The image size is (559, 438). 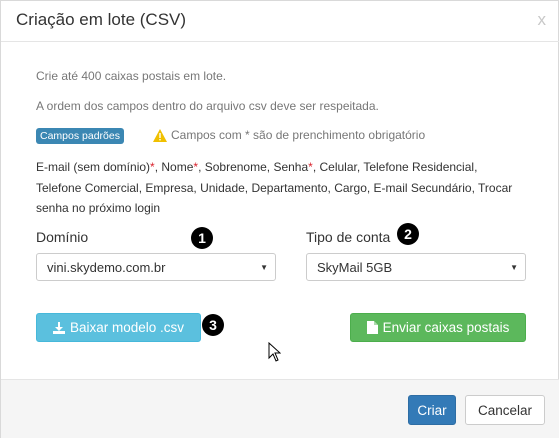 I want to click on warning-triangle-icon, so click(x=160, y=135).